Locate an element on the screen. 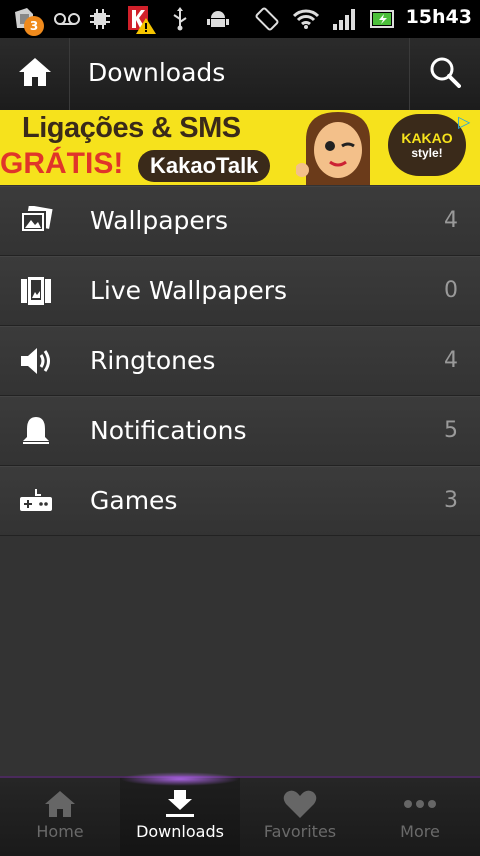 This screenshot has height=856, width=480. list-item-games: Games 3 is located at coordinates (240, 501).